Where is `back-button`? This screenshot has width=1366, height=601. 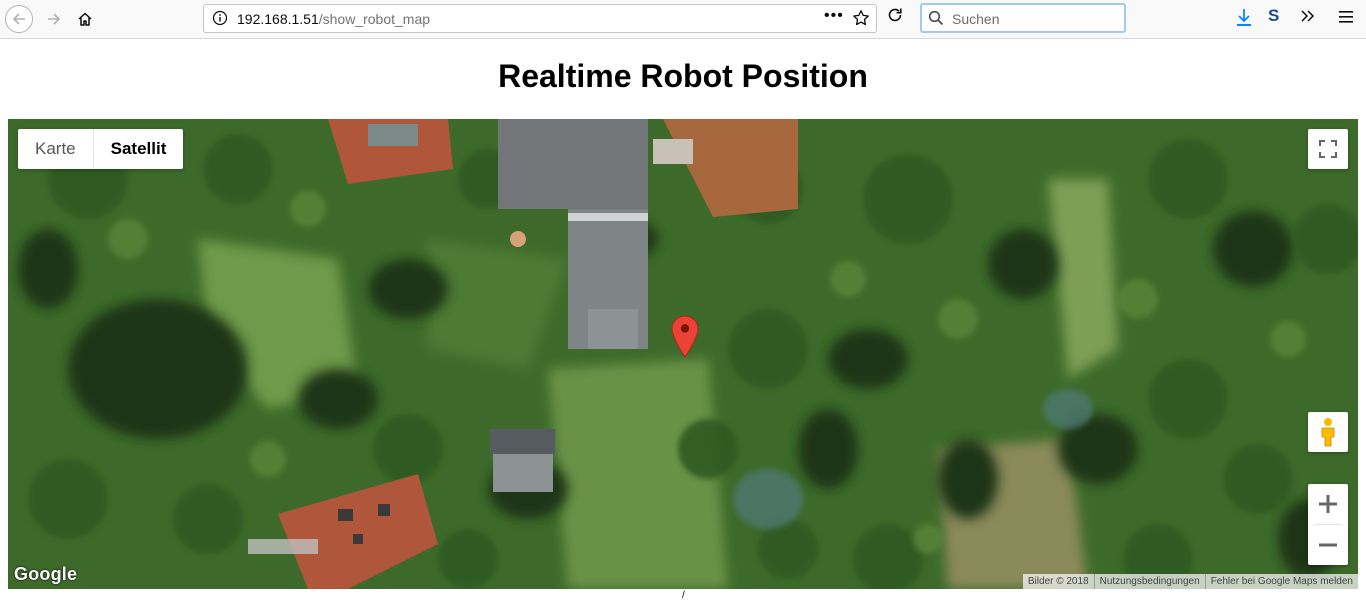 back-button is located at coordinates (19, 19).